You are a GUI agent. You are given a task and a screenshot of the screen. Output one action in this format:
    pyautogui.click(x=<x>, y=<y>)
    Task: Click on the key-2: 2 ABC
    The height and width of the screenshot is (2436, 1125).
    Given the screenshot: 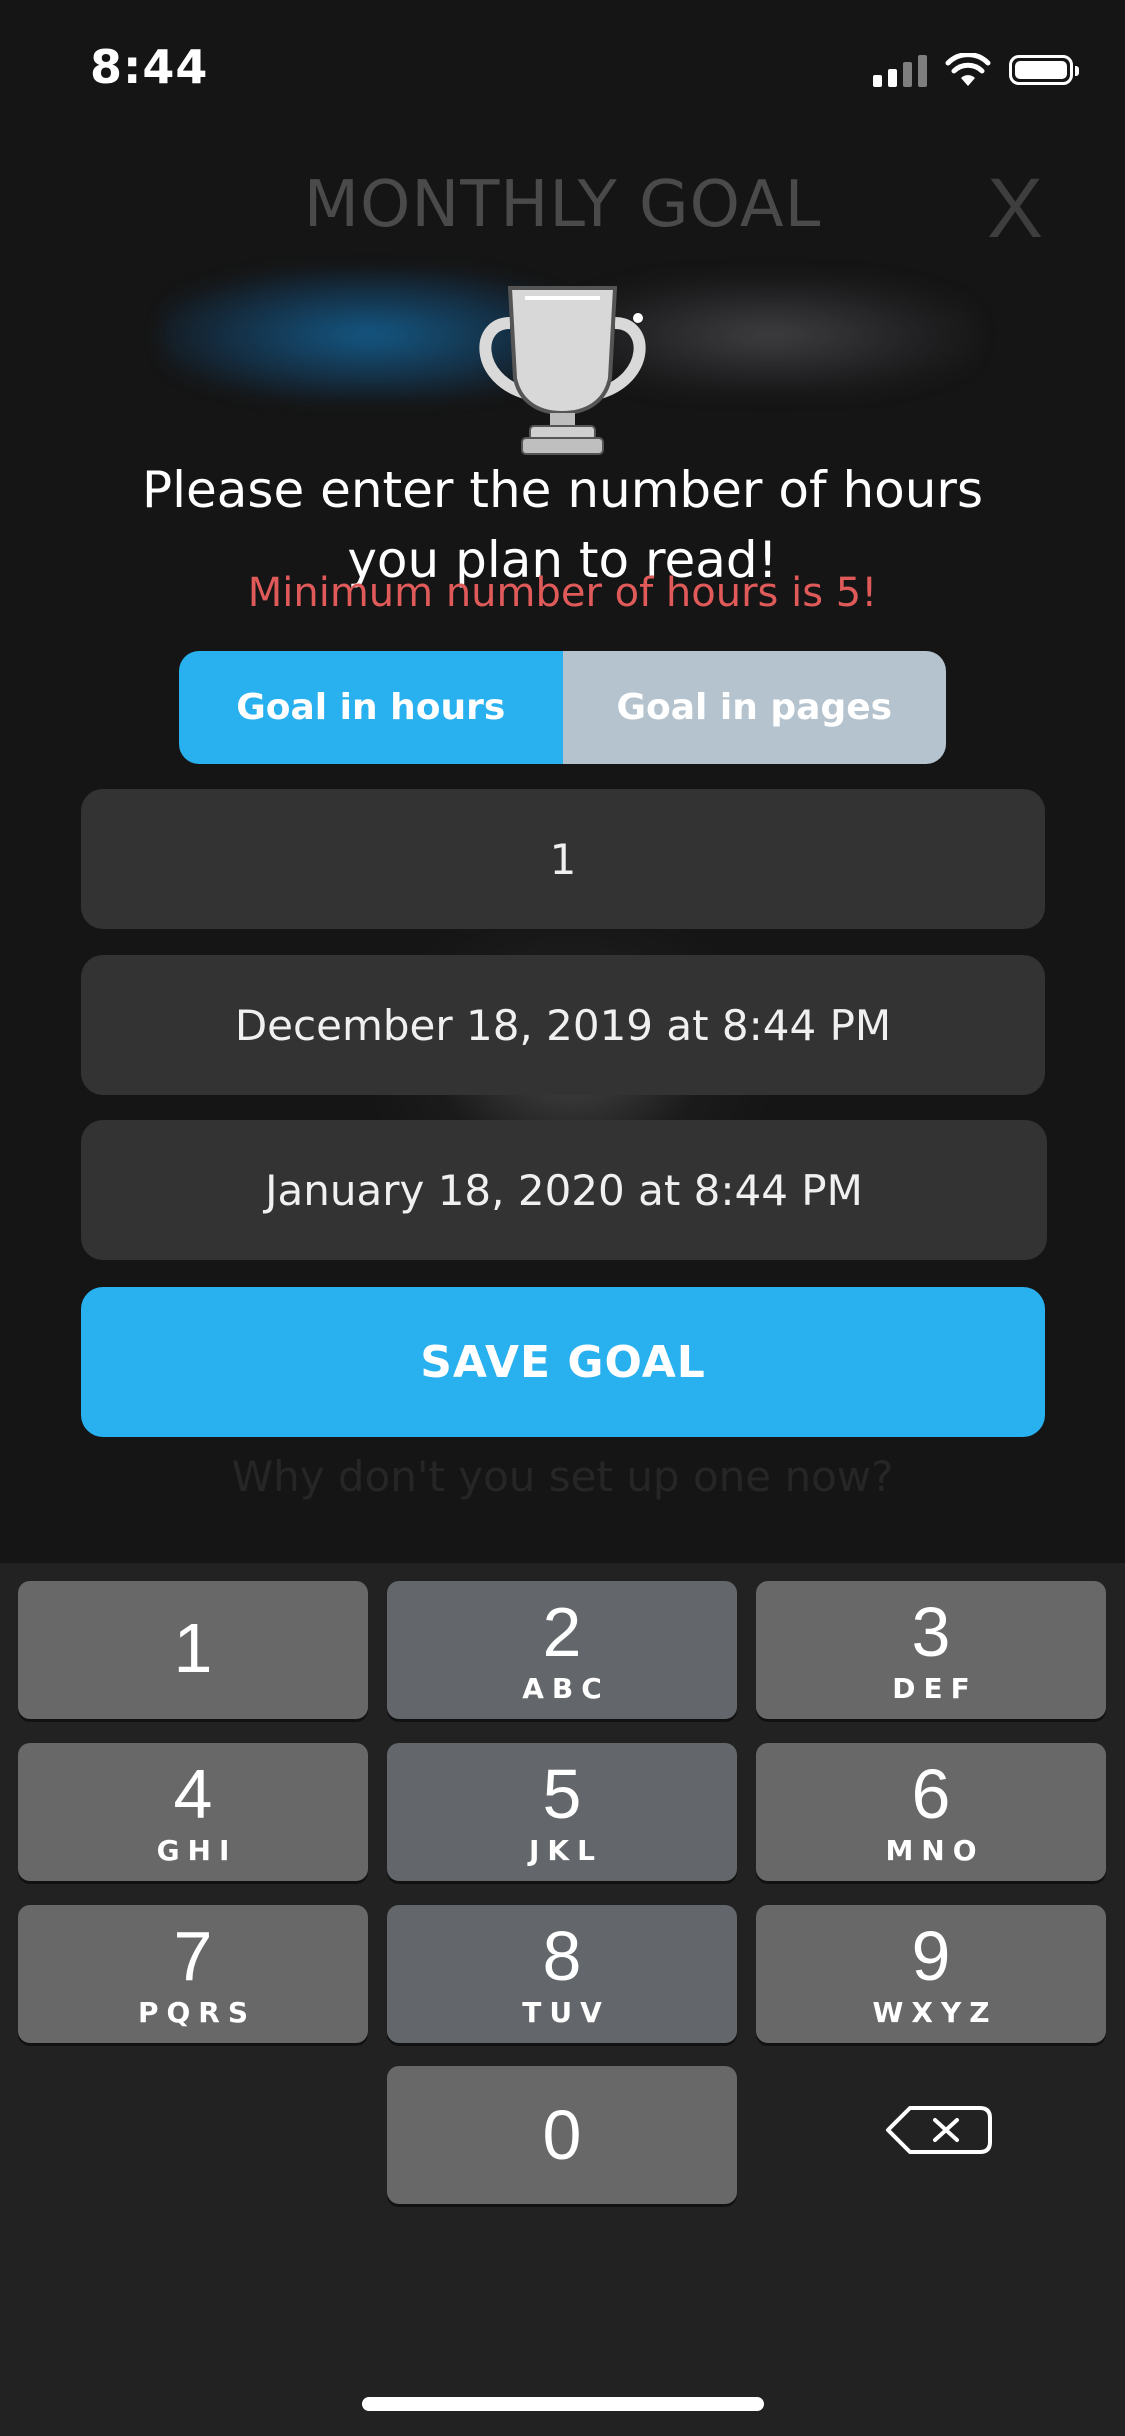 What is the action you would take?
    pyautogui.click(x=562, y=1650)
    